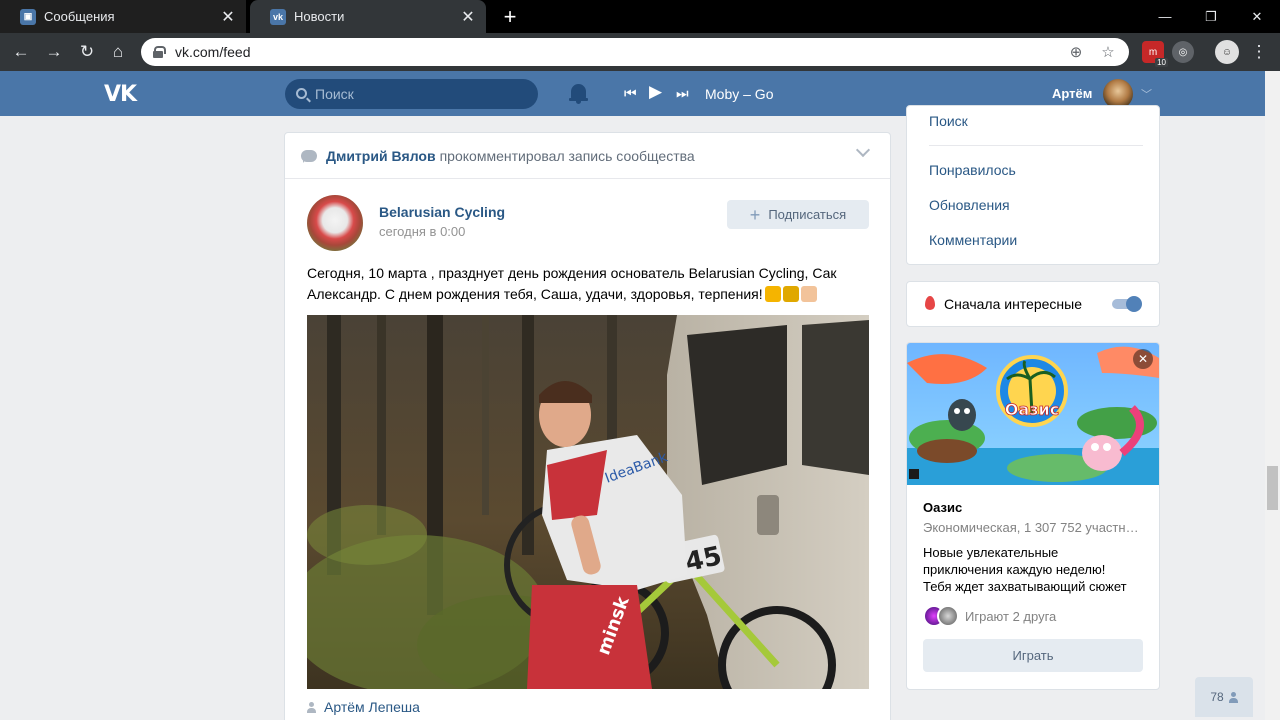 Image resolution: width=1280 pixels, height=720 pixels. What do you see at coordinates (567, 155) in the screenshot?
I see `context-action-text: прокомментировал запись сообщества` at bounding box center [567, 155].